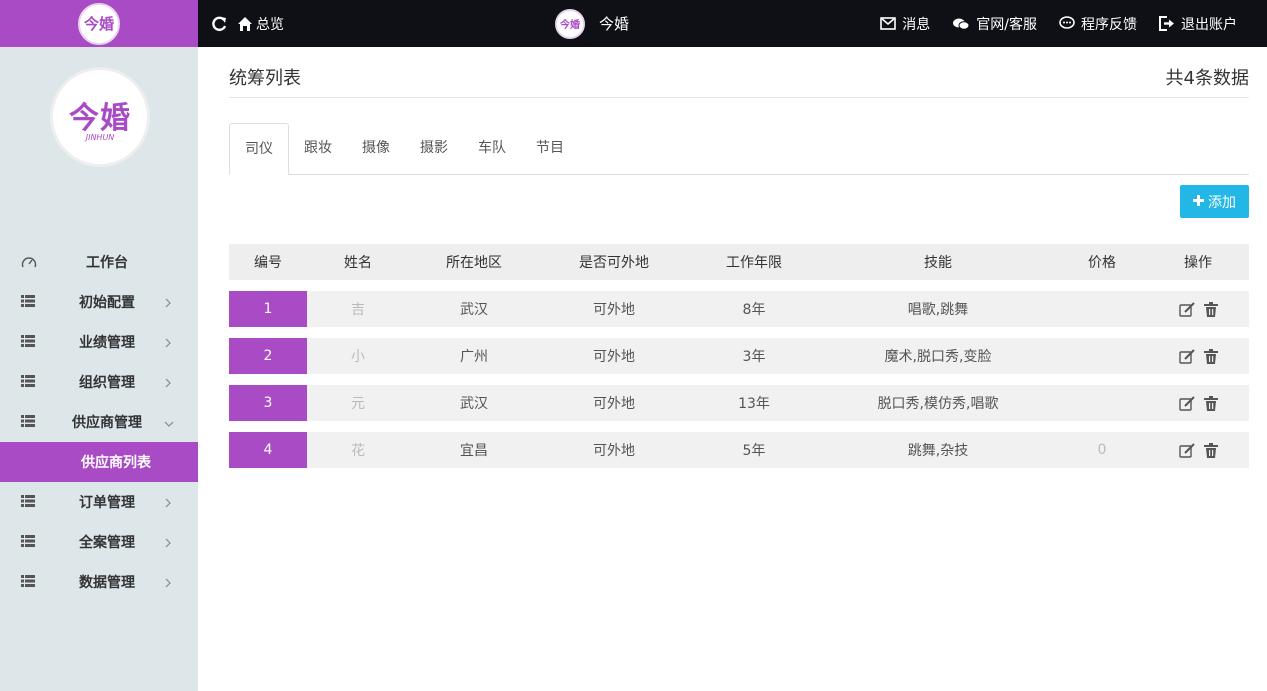 This screenshot has height=691, width=1267. What do you see at coordinates (358, 404) in the screenshot?
I see `cell-name: 元` at bounding box center [358, 404].